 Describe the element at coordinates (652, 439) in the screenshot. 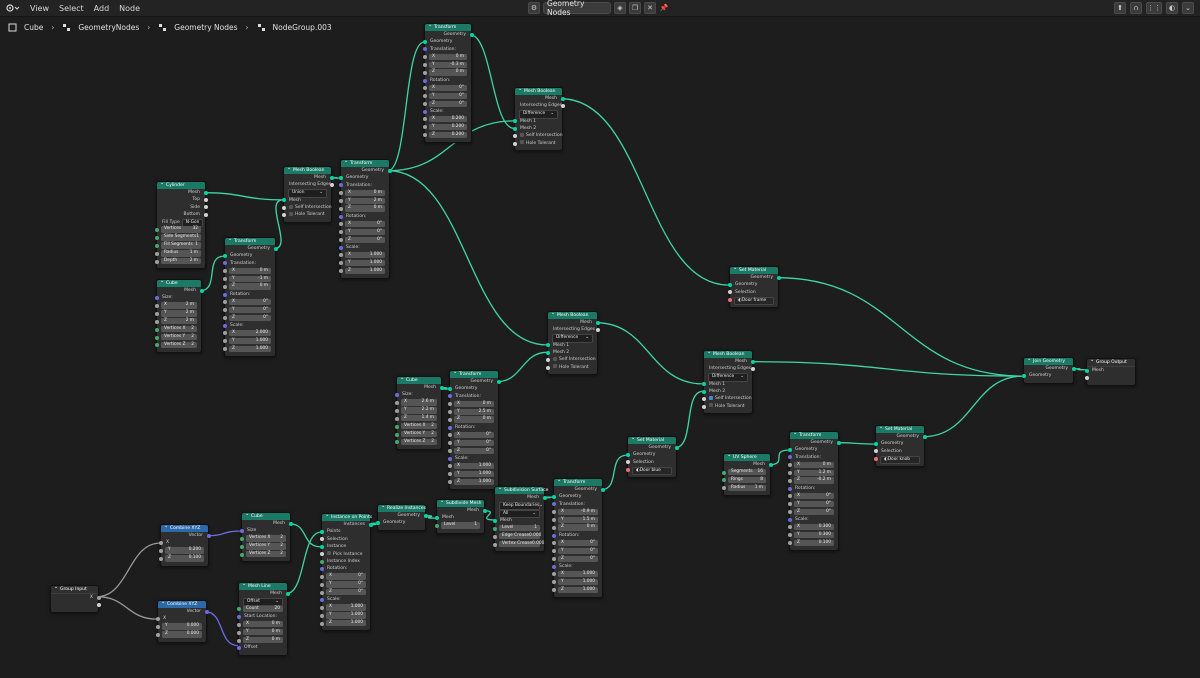

I see `node-header: Set Material` at that location.